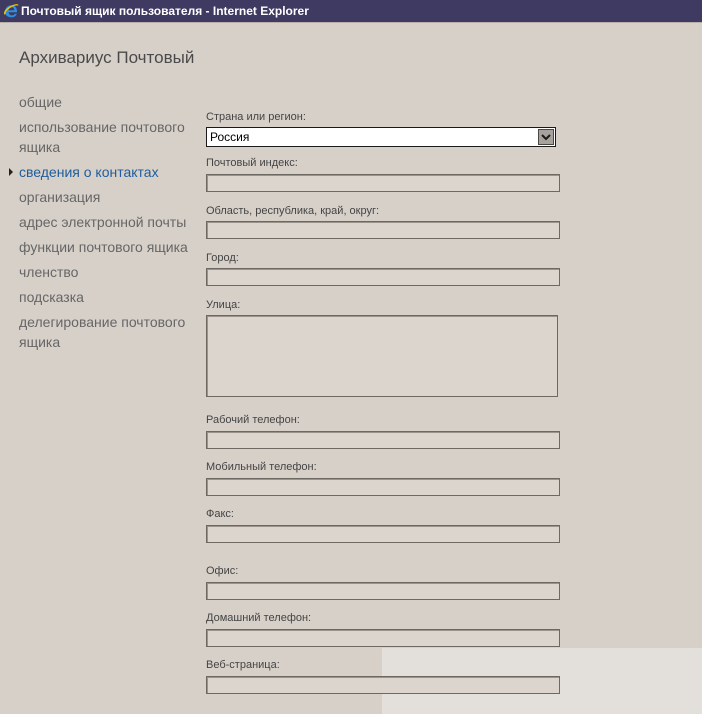 The width and height of the screenshot is (702, 714). I want to click on nav-item-mailbox-usage: использование почтового ящика, so click(106, 137).